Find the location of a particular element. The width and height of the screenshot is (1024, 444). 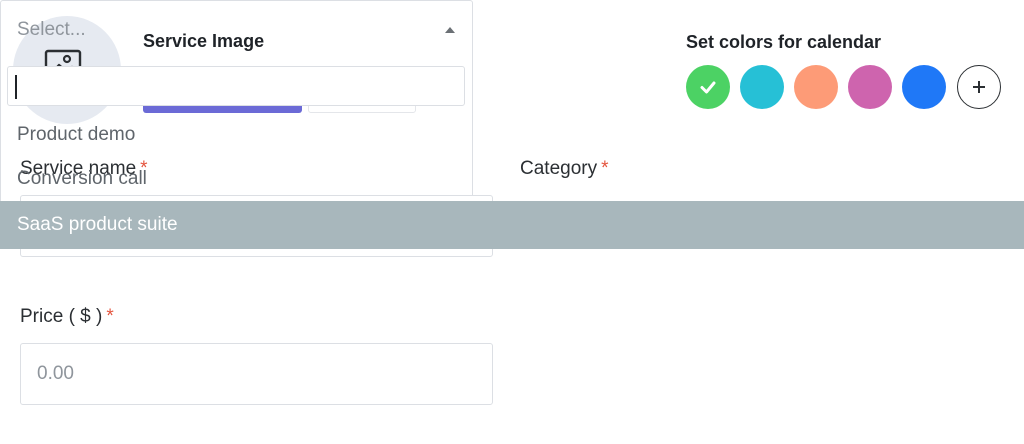

check-icon is located at coordinates (708, 87).